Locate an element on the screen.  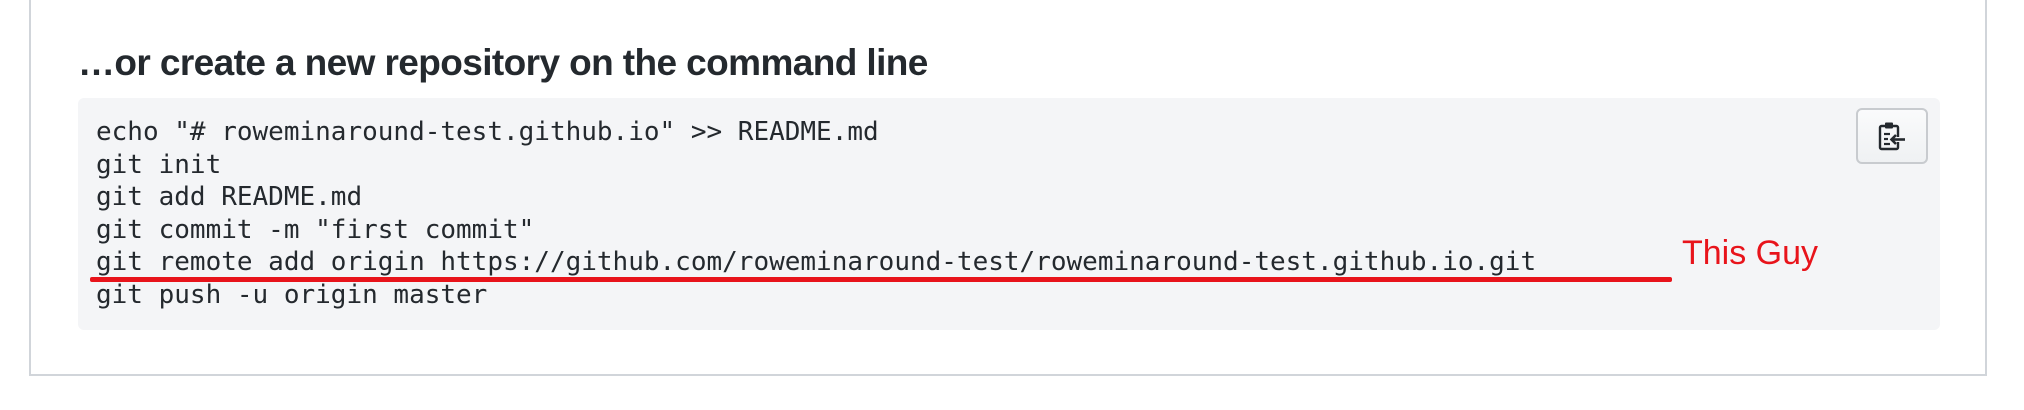
code-line: git commit -m "first commit" is located at coordinates (315, 229).